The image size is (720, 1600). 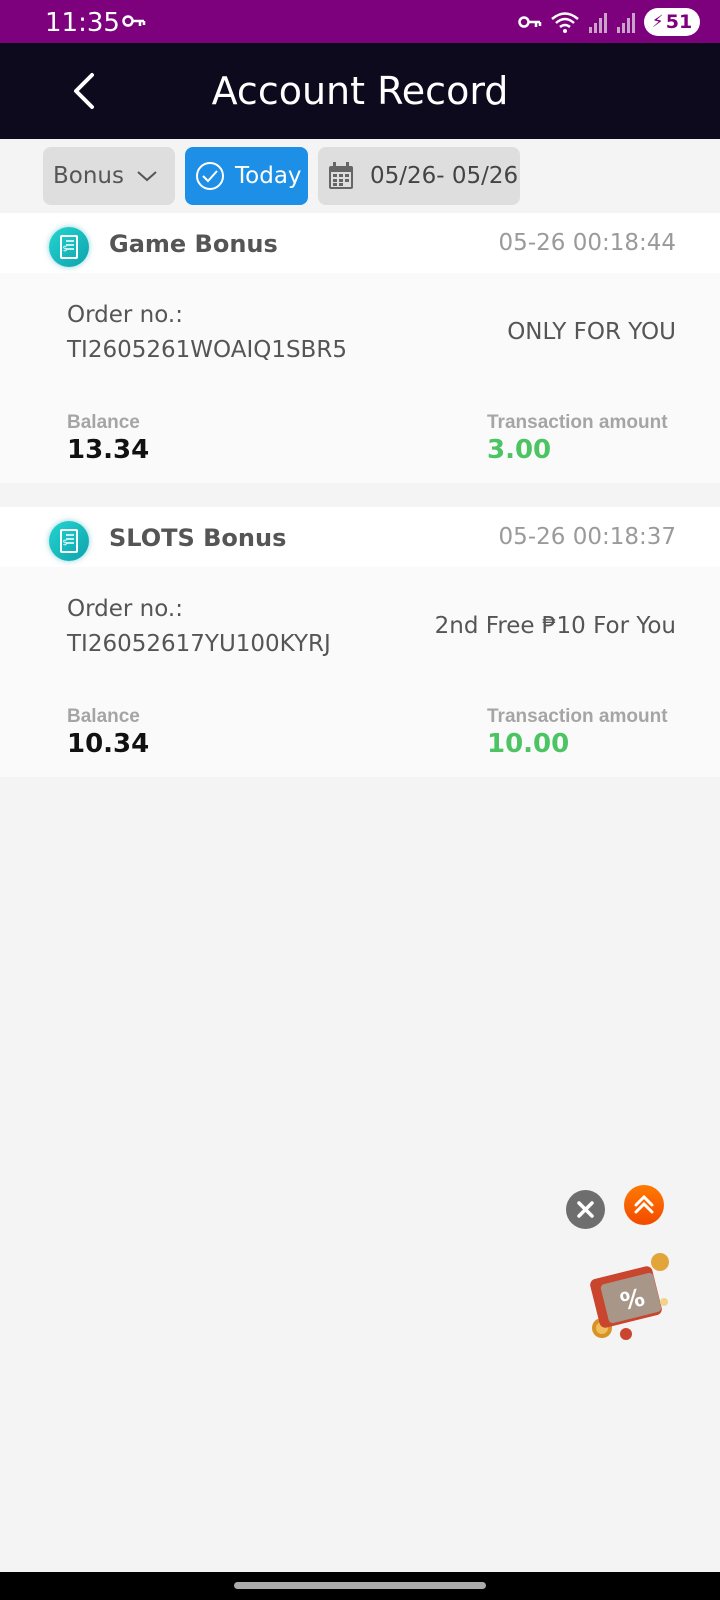 I want to click on transaction-amount-value: 3.00, so click(x=519, y=450).